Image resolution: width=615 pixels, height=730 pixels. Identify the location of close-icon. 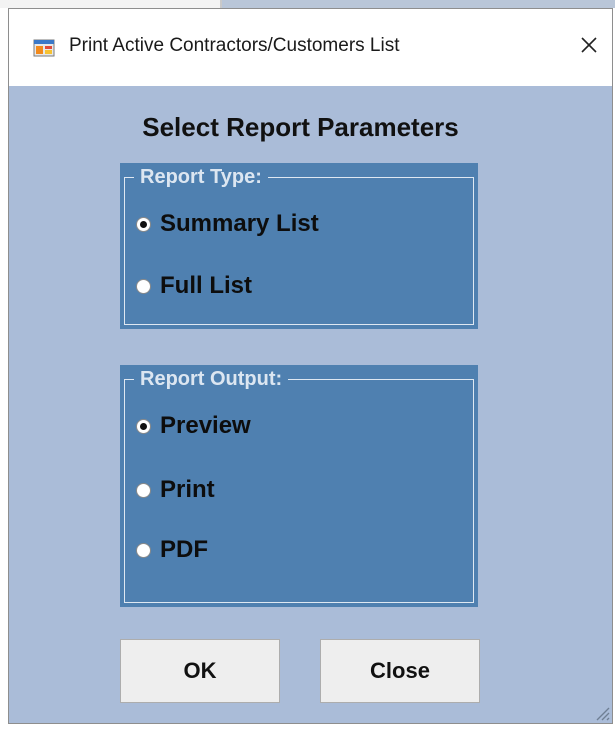
(589, 45).